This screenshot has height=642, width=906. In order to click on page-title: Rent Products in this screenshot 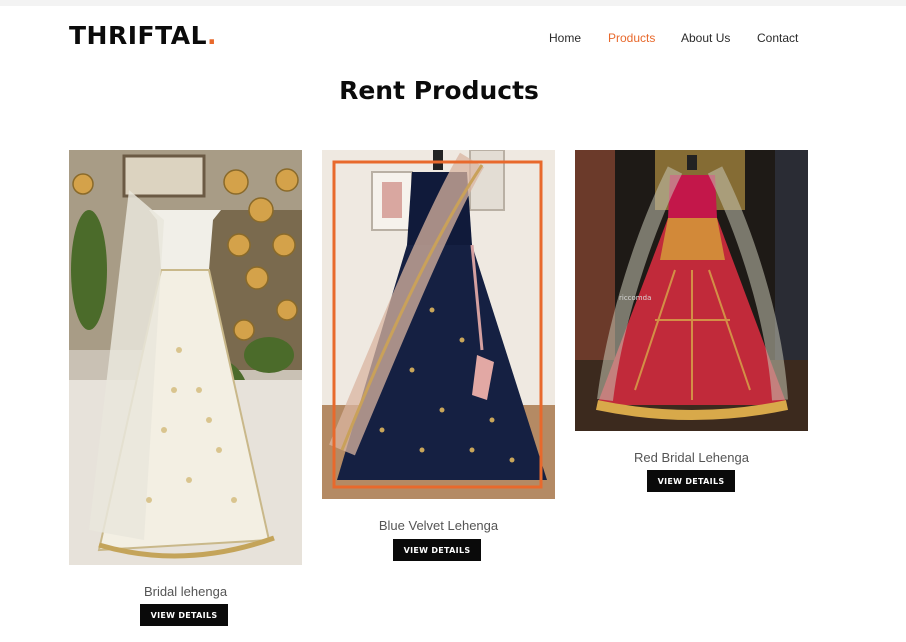, I will do `click(439, 90)`.